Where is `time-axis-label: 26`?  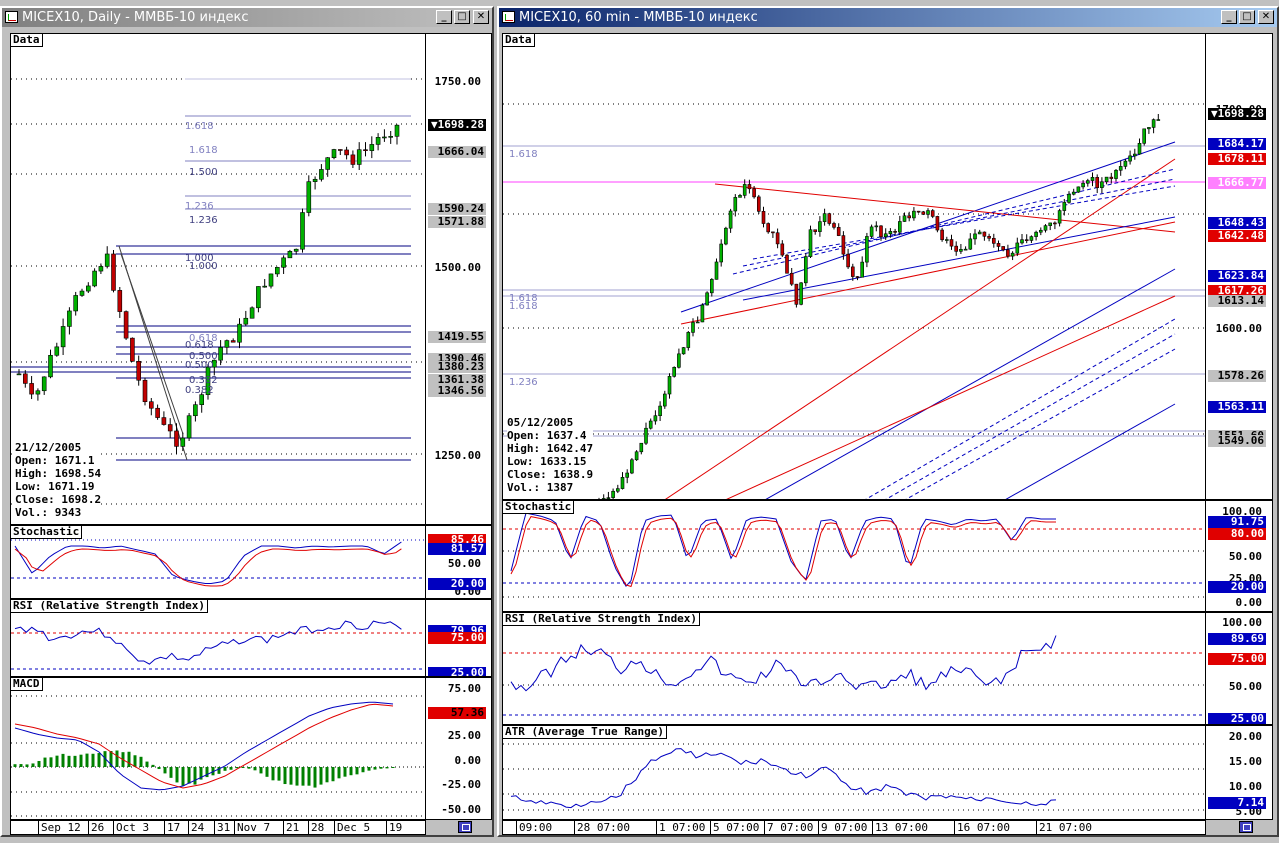
time-axis-label: 26 is located at coordinates (98, 827).